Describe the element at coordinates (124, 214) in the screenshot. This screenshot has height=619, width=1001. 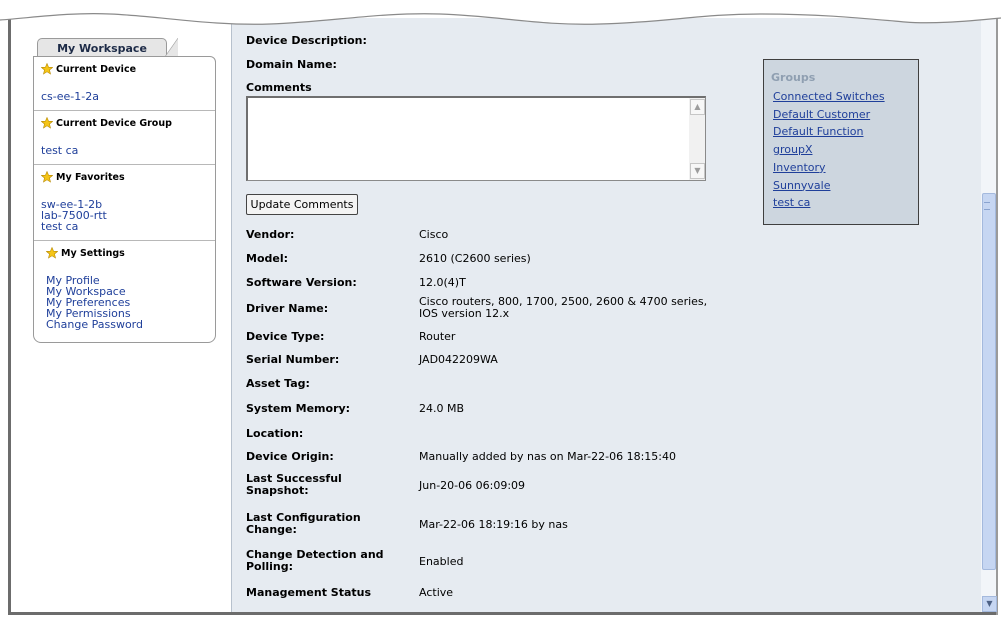
I see `favorites-links: sw-ee-1-2b lab-7500-rtt test ca` at that location.